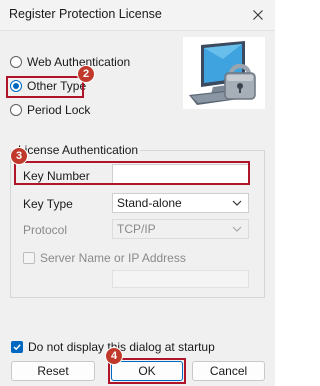 This screenshot has width=320, height=386. I want to click on checkbox-label: Server Name or IP Address, so click(113, 258).